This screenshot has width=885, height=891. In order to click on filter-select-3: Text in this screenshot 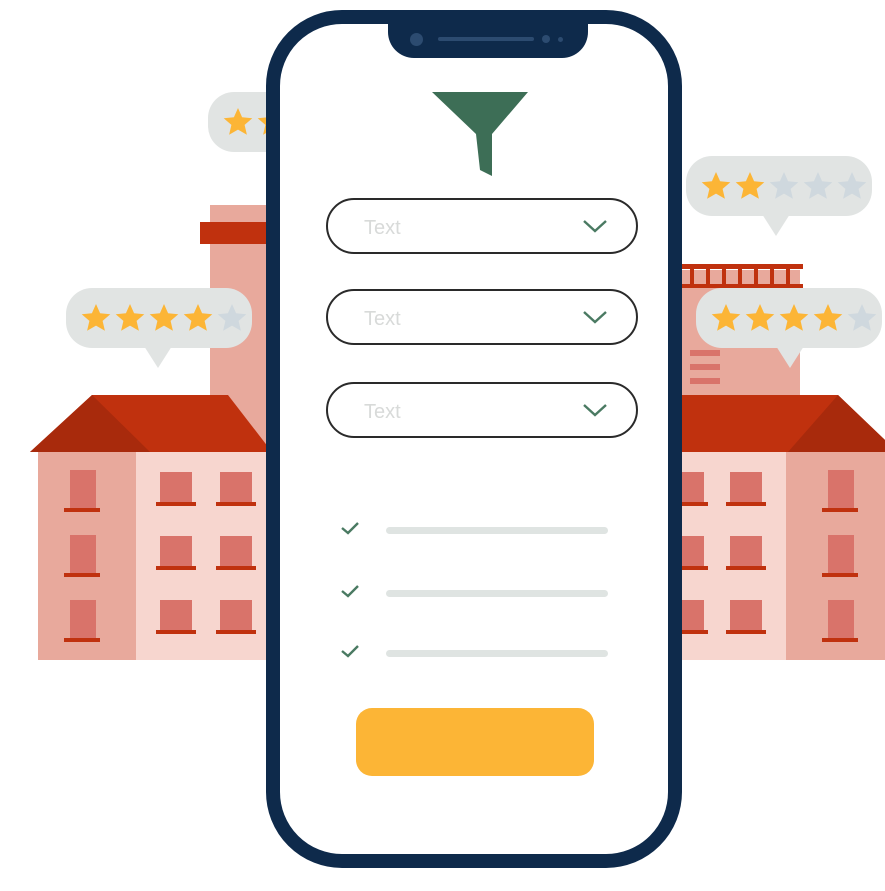, I will do `click(482, 410)`.